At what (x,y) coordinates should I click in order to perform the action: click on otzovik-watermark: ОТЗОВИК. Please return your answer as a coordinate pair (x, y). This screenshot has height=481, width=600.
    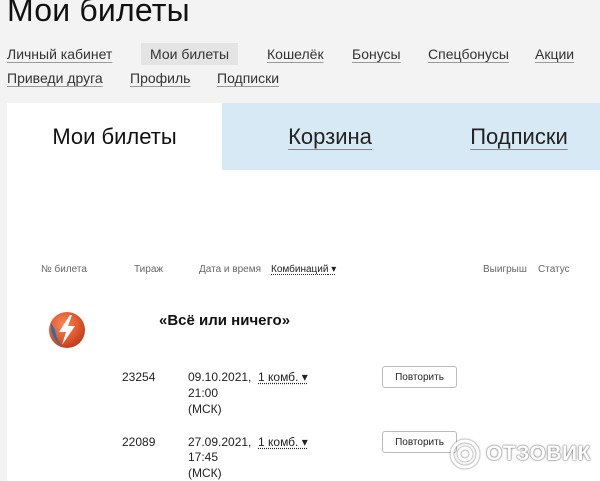
    Looking at the image, I should click on (520, 454).